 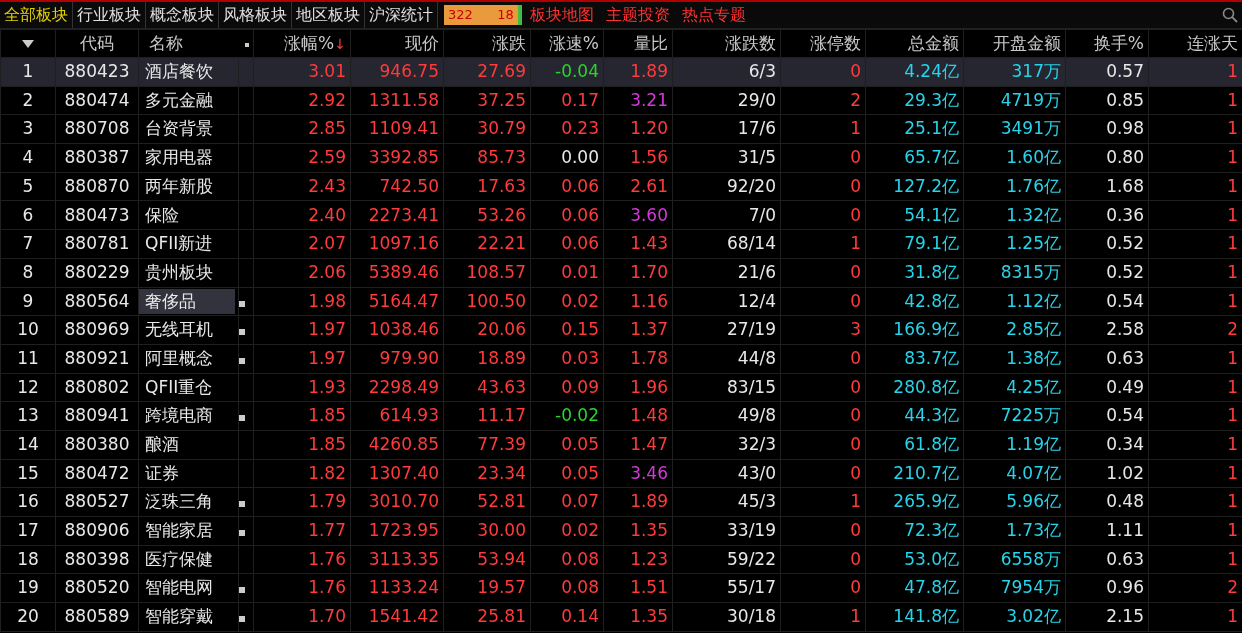 I want to click on table-cell: 1.78, so click(x=638, y=359).